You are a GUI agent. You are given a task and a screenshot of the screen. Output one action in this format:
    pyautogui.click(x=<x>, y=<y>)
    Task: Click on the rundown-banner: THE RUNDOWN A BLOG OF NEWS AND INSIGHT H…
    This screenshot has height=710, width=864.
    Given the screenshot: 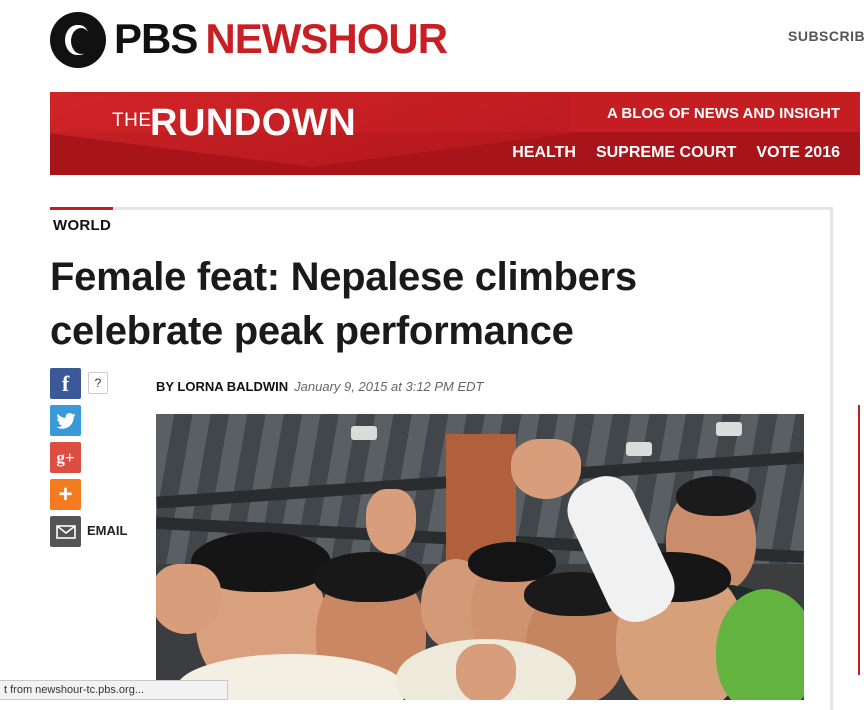 What is the action you would take?
    pyautogui.click(x=455, y=133)
    